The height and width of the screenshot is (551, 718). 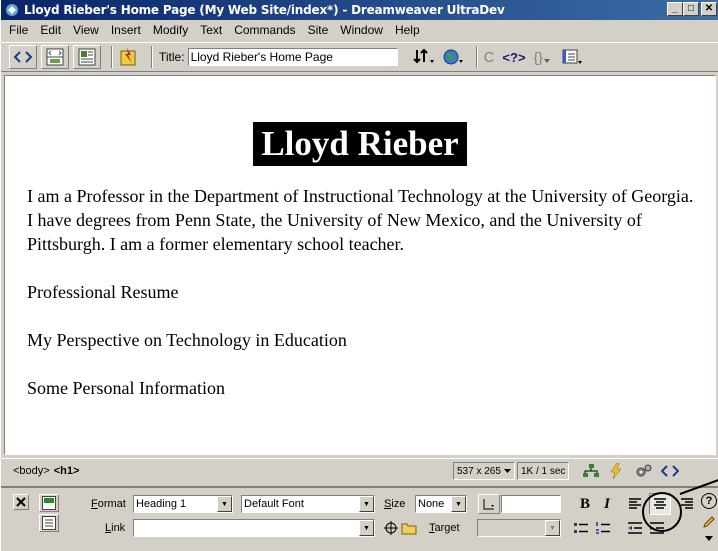 I want to click on site-map-icon, so click(x=591, y=470).